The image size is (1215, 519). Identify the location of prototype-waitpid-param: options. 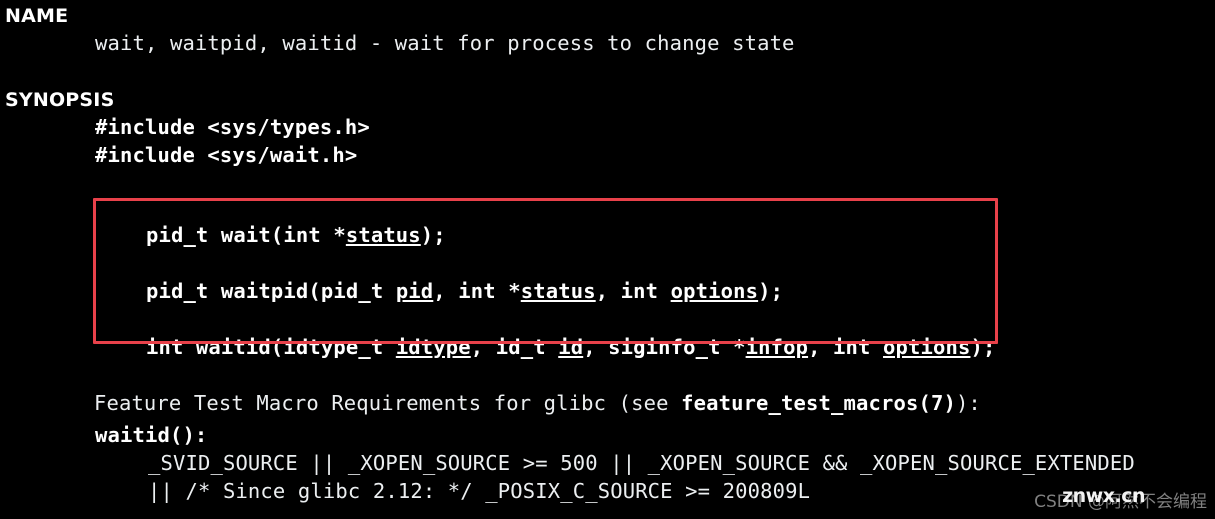
(714, 291).